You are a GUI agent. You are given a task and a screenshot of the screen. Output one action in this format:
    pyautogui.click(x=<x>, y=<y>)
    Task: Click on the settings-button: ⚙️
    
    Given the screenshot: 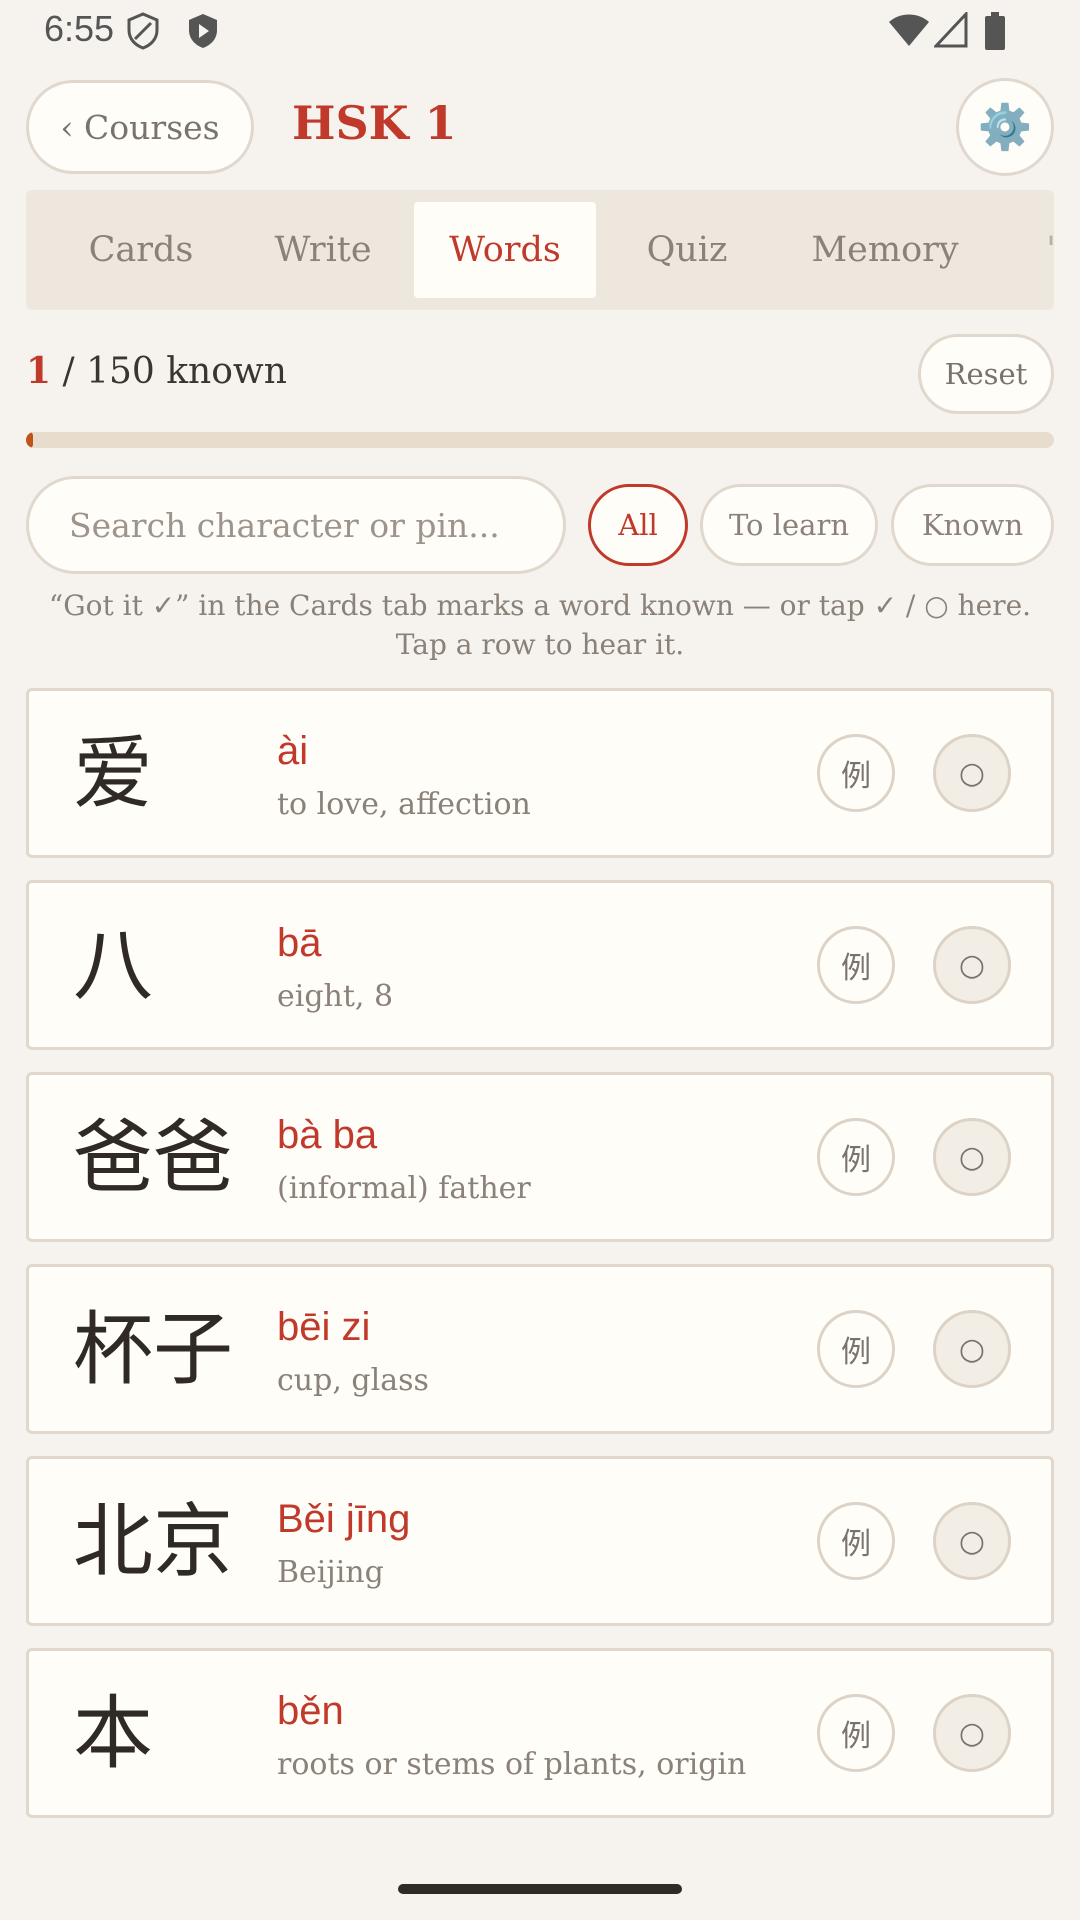 What is the action you would take?
    pyautogui.click(x=1005, y=127)
    